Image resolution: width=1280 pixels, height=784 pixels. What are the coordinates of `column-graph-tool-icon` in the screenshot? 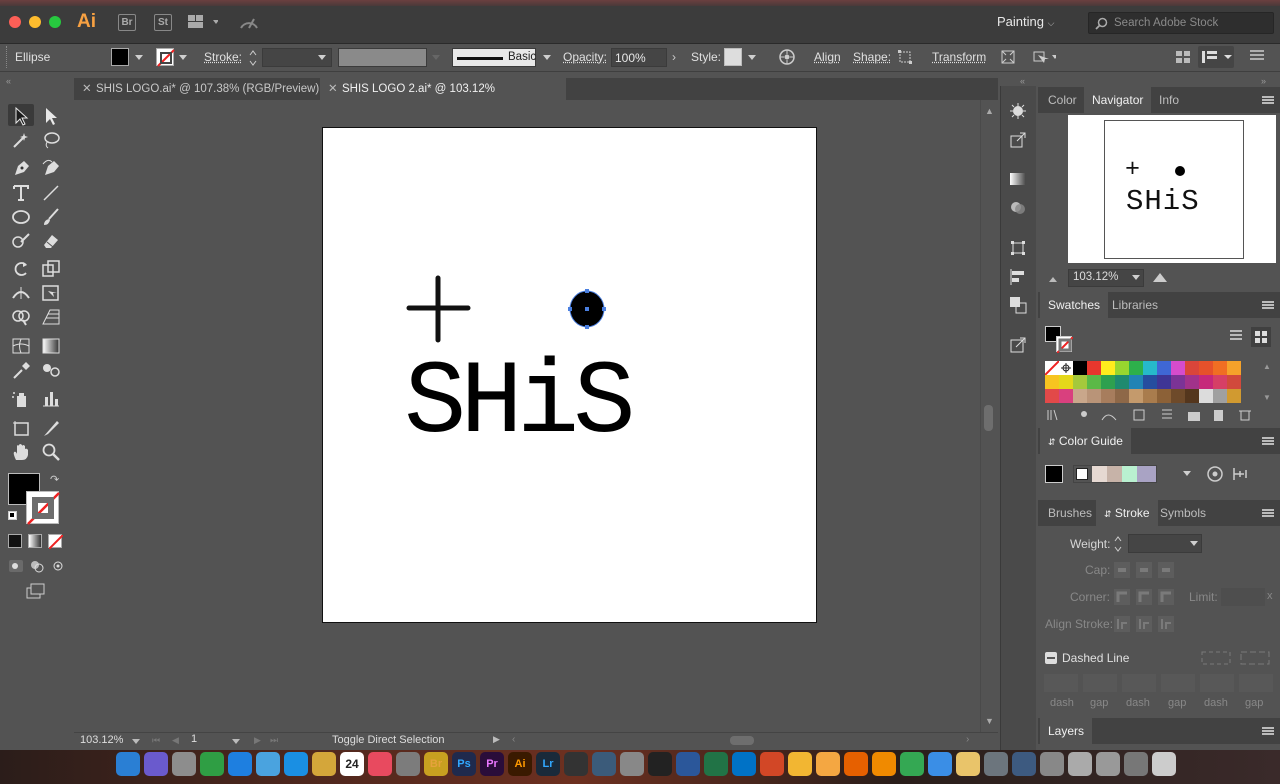 It's located at (51, 399).